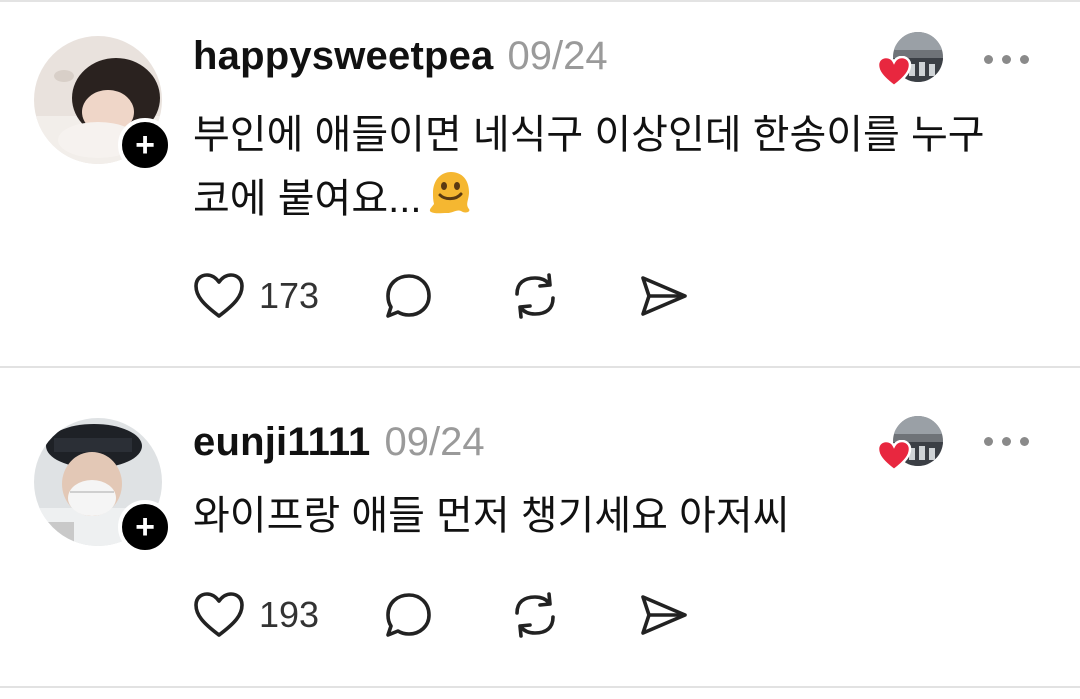  Describe the element at coordinates (282, 442) in the screenshot. I see `username: eunji1111` at that location.